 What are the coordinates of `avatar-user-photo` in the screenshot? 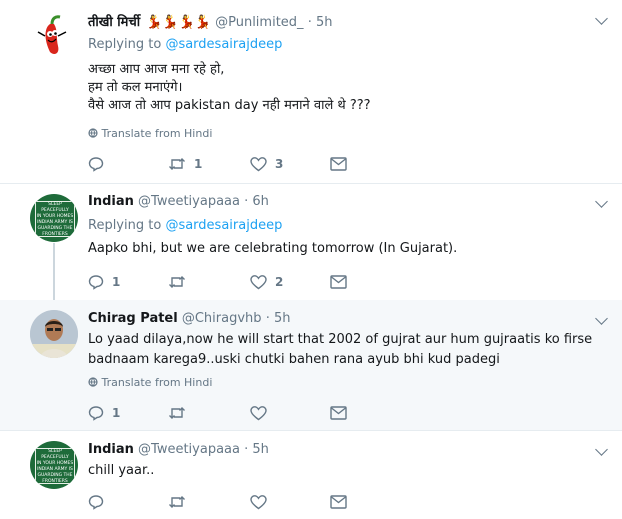 It's located at (54, 334).